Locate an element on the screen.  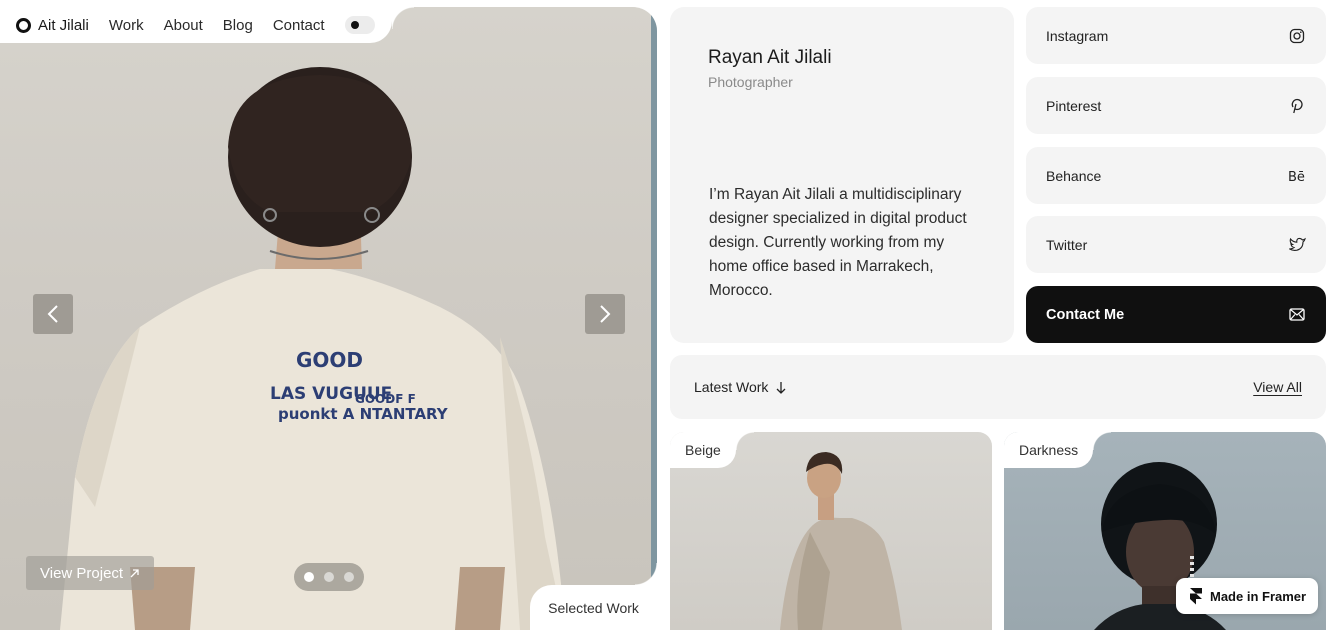
mail-icon is located at coordinates (1297, 315).